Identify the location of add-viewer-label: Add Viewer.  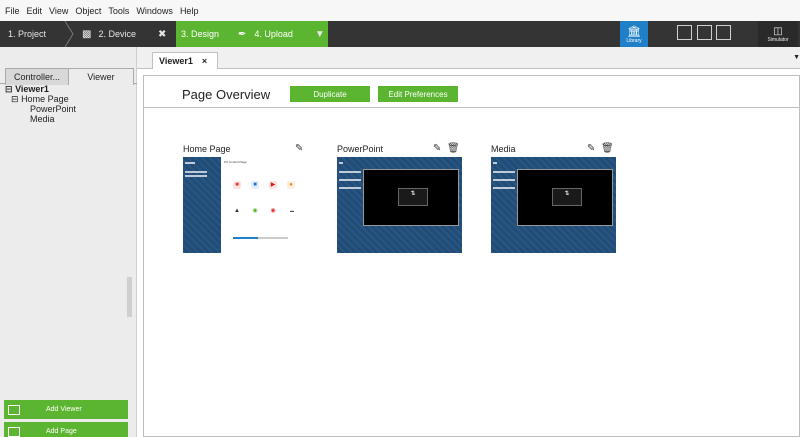
(64, 409).